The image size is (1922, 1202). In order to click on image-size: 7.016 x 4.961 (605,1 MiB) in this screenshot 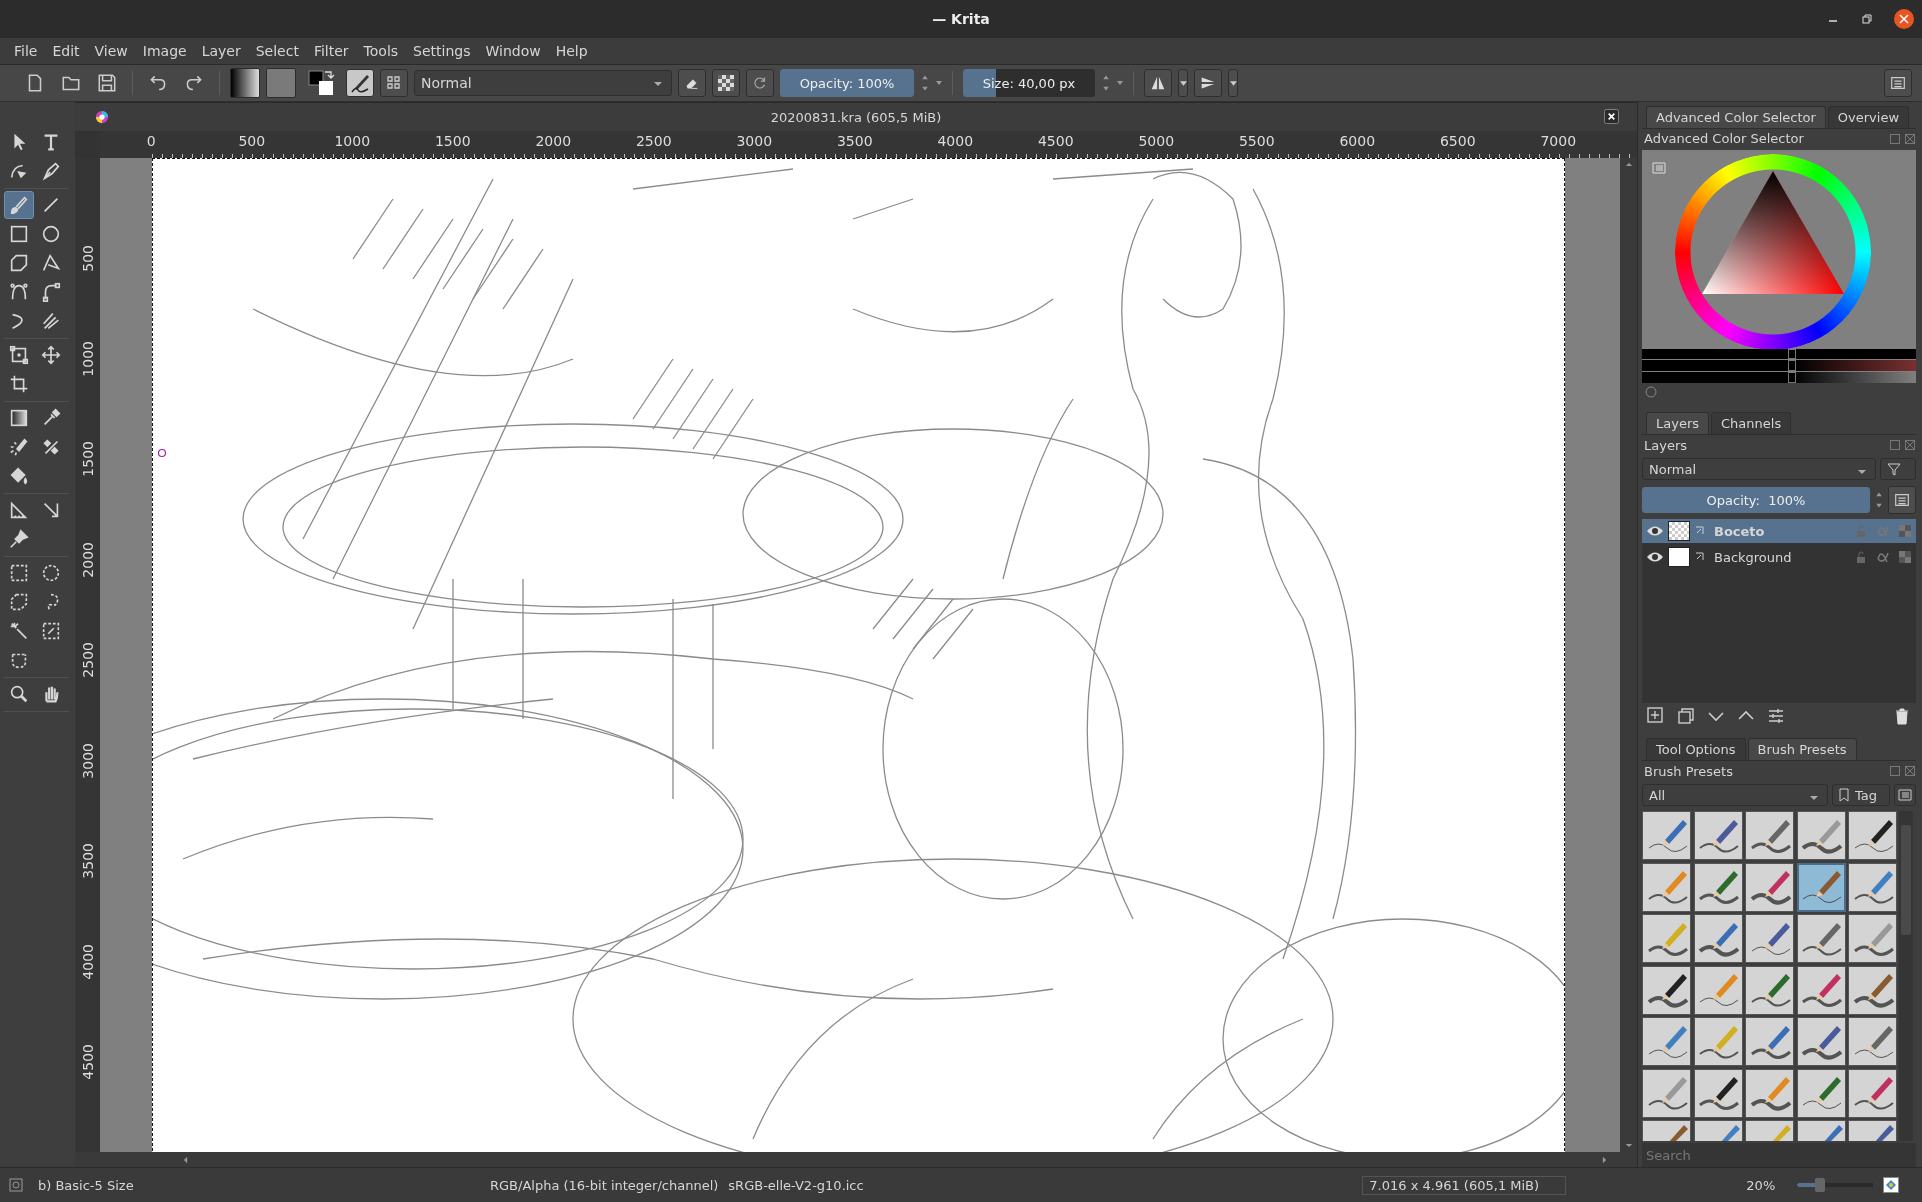, I will do `click(1464, 1185)`.